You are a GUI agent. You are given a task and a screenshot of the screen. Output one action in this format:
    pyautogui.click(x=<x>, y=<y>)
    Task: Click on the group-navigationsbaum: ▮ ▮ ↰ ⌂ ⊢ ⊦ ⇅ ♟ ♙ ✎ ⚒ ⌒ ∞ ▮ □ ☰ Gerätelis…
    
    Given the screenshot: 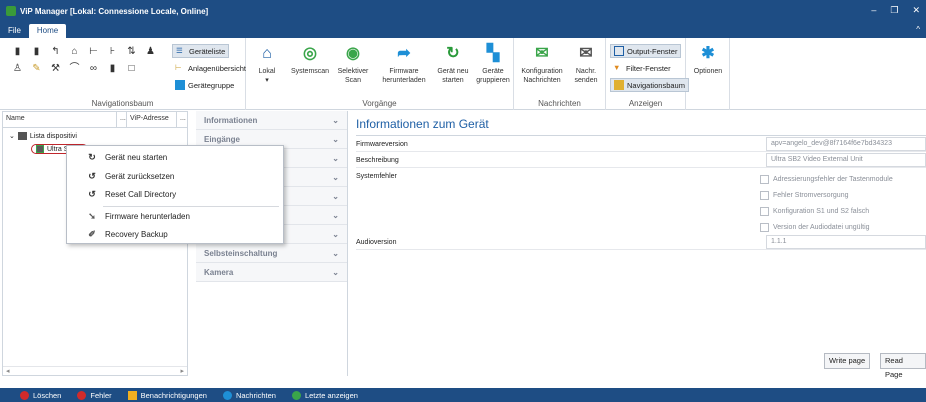 What is the action you would take?
    pyautogui.click(x=123, y=74)
    